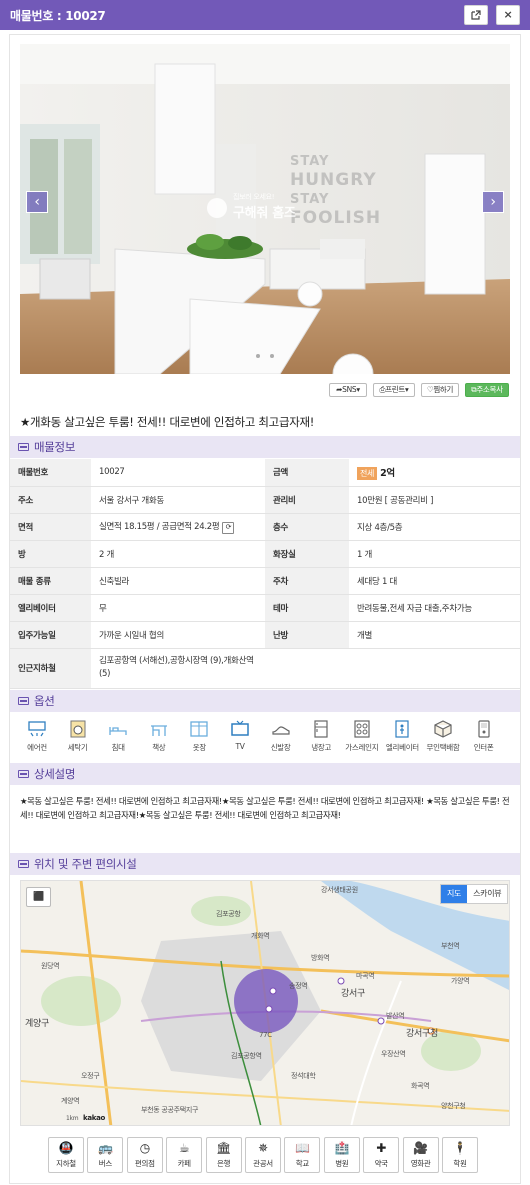 Image resolution: width=530 pixels, height=1185 pixels. I want to click on option-item: 신발장, so click(281, 736).